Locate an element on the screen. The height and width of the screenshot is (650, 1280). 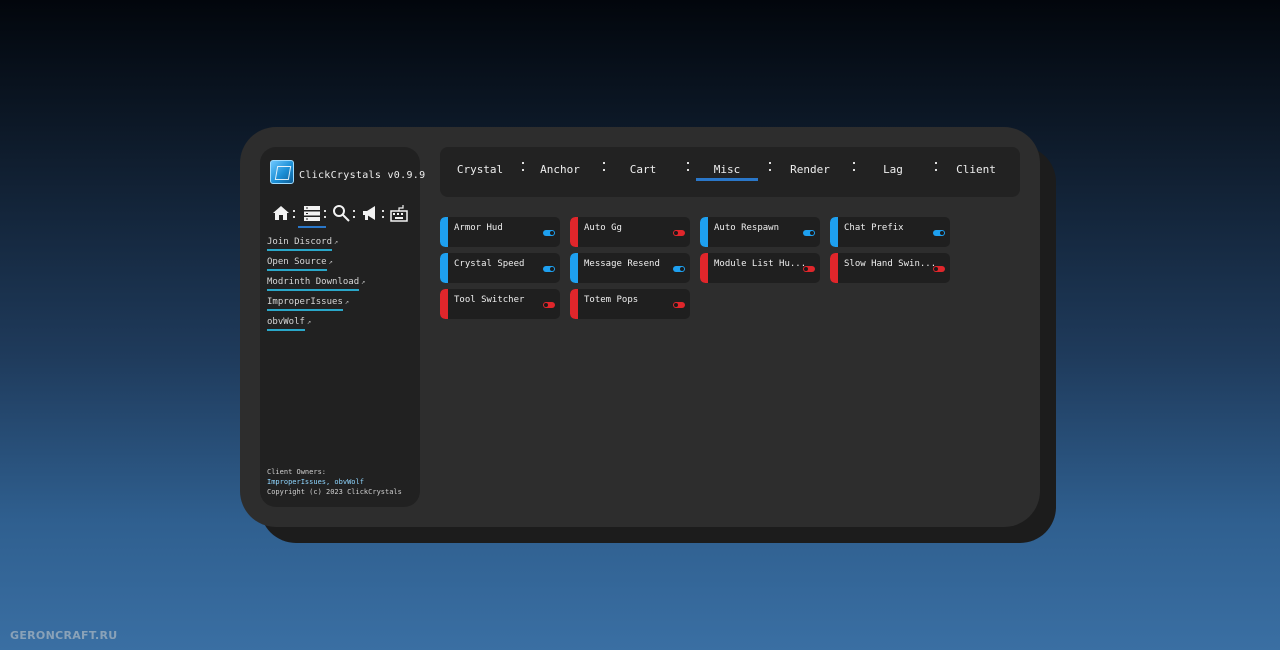
module-card: Auto Gg is located at coordinates (630, 232).